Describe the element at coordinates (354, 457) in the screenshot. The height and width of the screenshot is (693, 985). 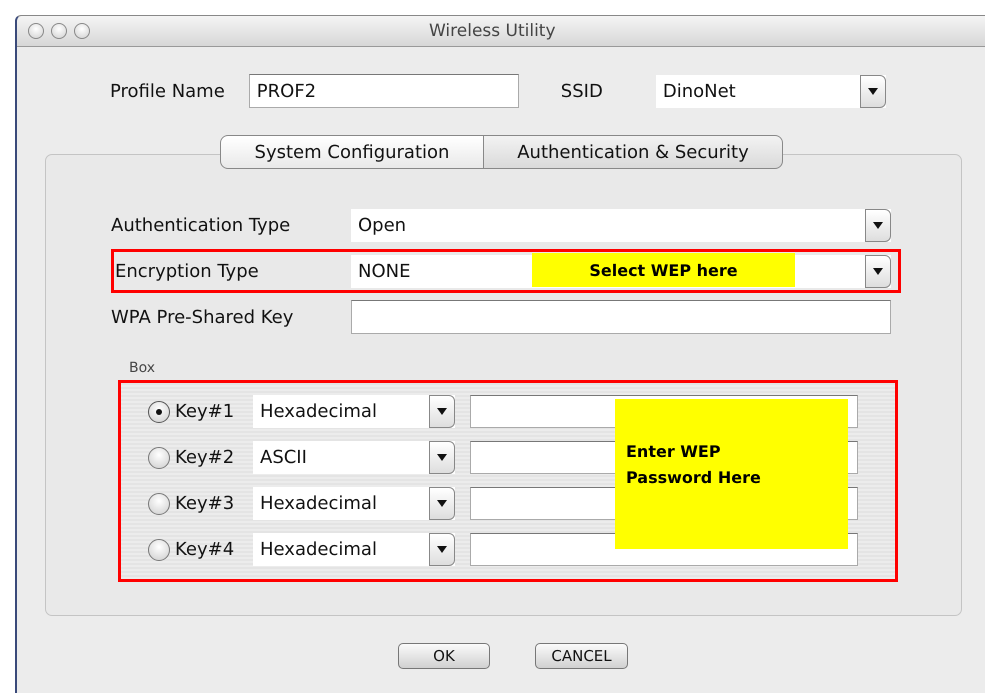
I see `key-format-dropdown: ASCII` at that location.